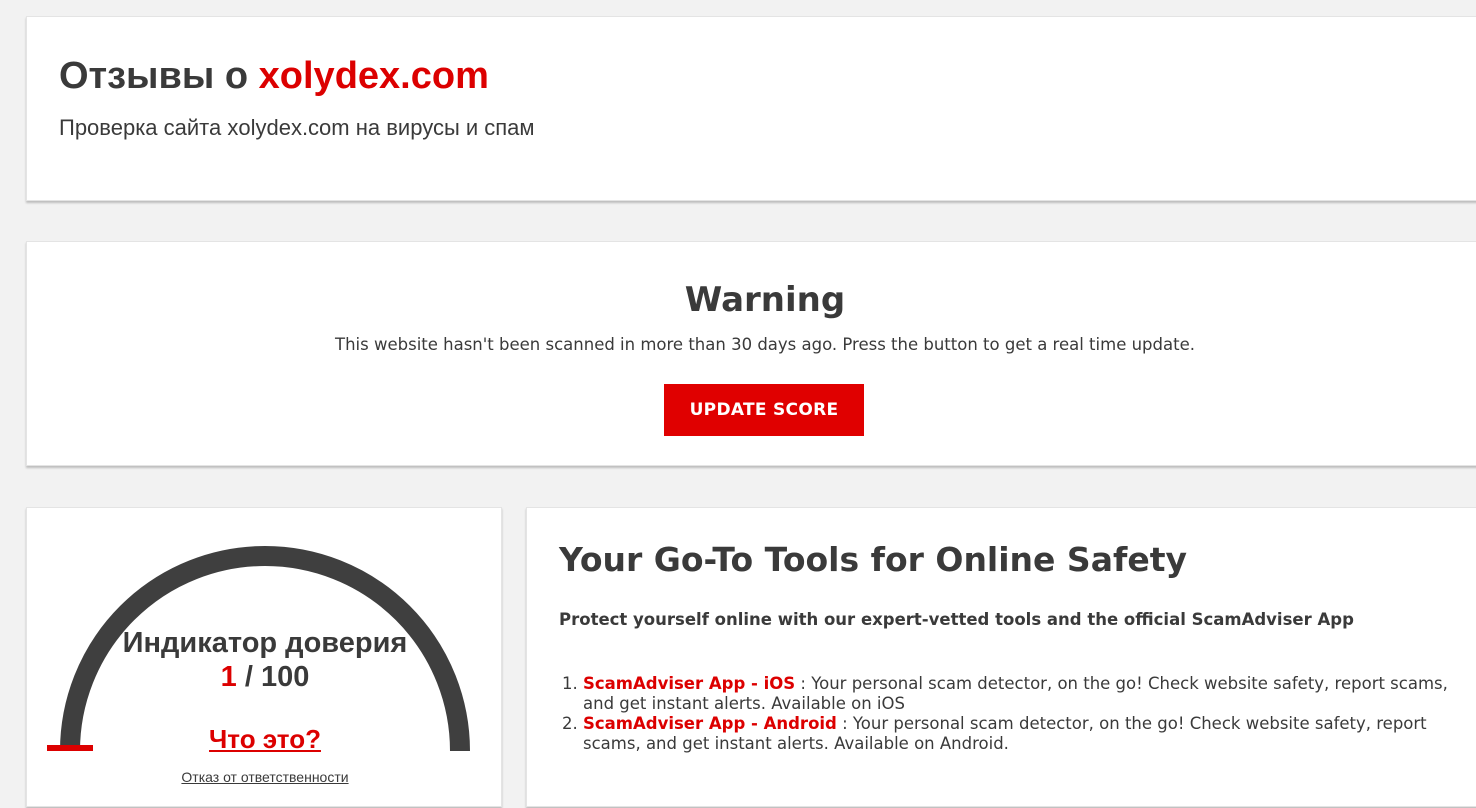 The image size is (1476, 808). What do you see at coordinates (159, 76) in the screenshot?
I see `page-title-prefix: Отзывы о` at bounding box center [159, 76].